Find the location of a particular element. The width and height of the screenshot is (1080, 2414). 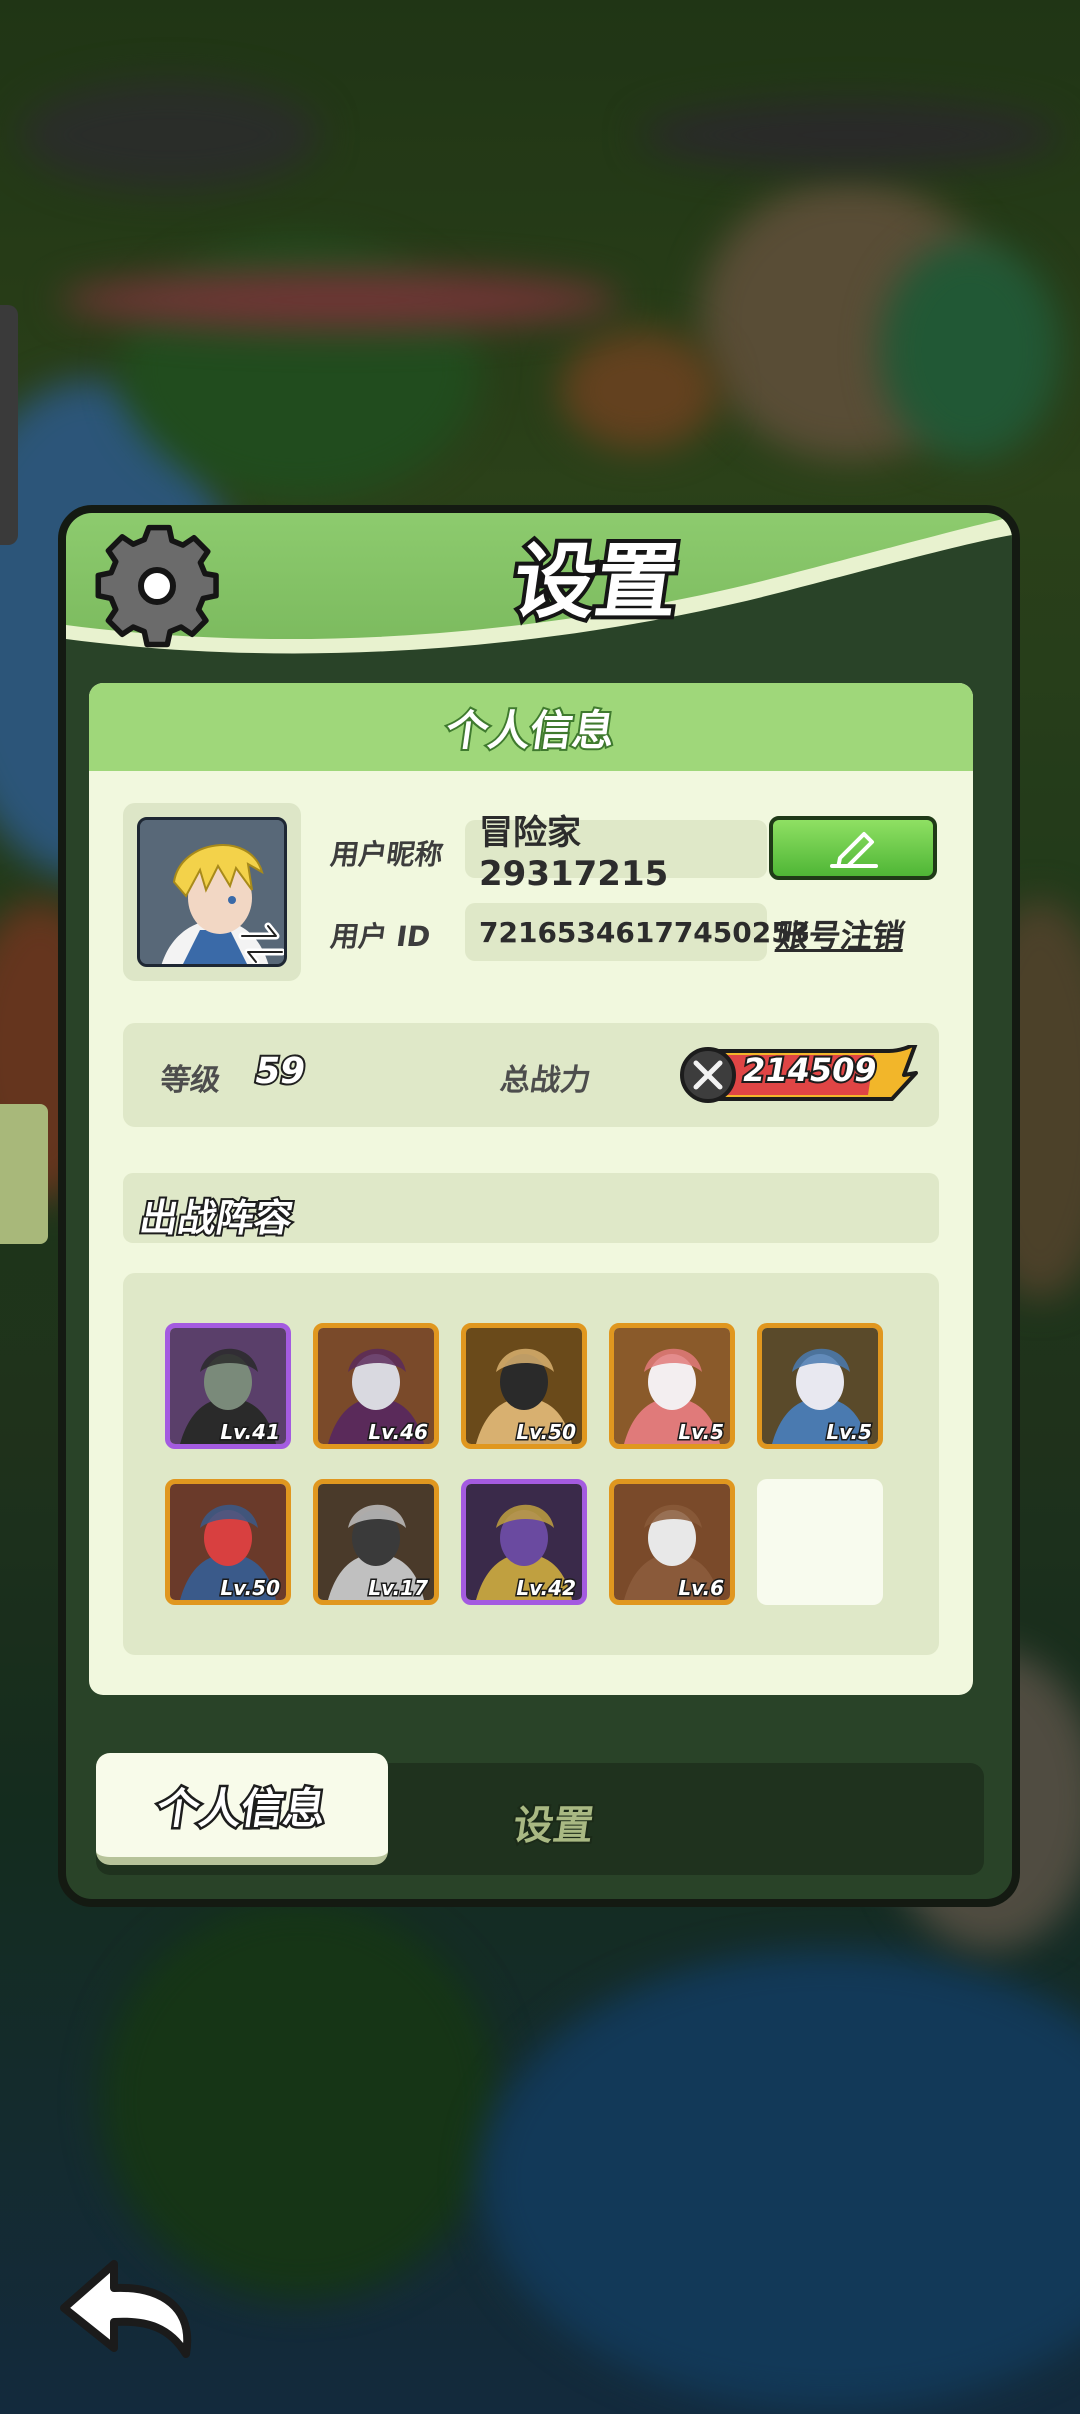

hero-slot: Lv.17 is located at coordinates (376, 1542).